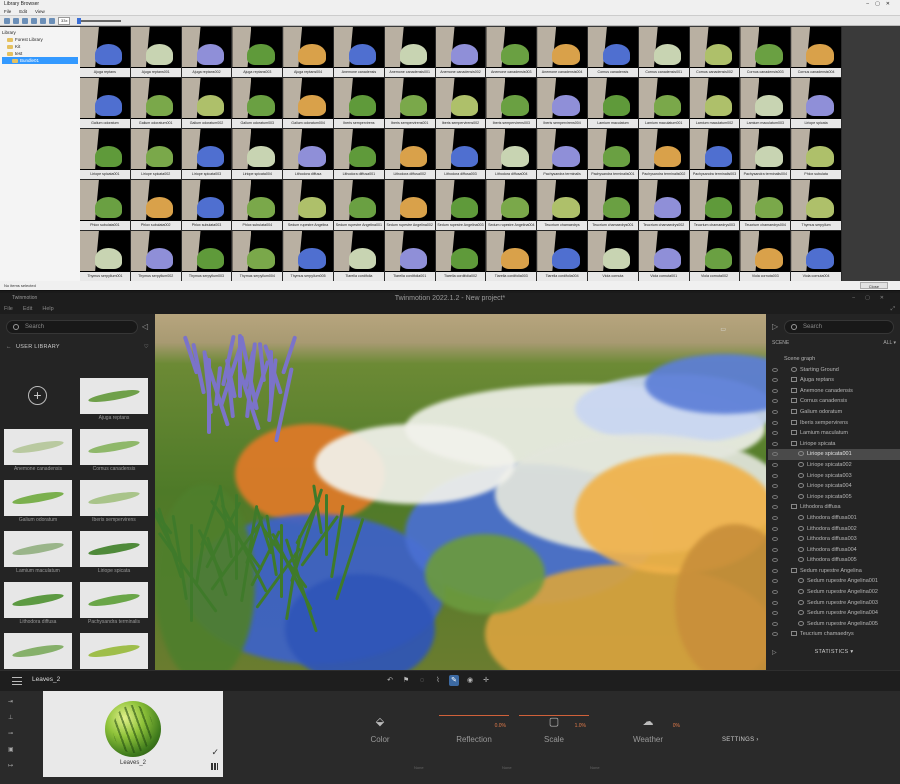 This screenshot has height=784, width=900. Describe the element at coordinates (34, 20) in the screenshot. I see `refresh-icon` at that location.